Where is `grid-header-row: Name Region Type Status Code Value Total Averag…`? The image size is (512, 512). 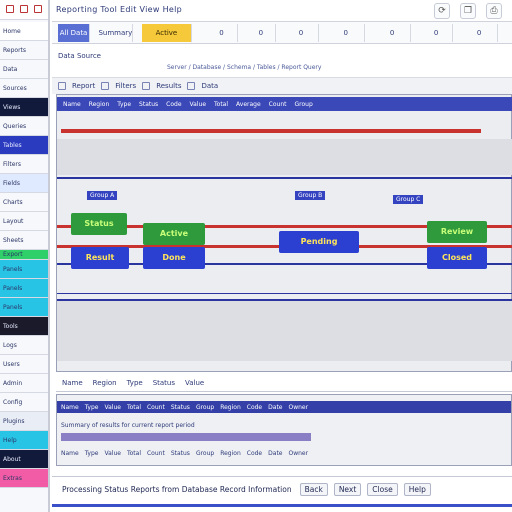 grid-header-row: Name Region Type Status Code Value Total Averag… is located at coordinates (284, 104).